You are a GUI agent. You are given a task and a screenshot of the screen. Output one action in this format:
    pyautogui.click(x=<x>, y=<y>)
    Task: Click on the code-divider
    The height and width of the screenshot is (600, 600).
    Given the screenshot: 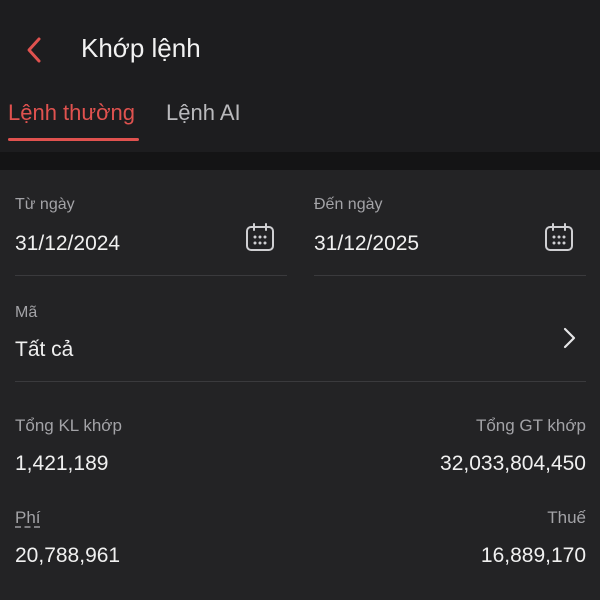 What is the action you would take?
    pyautogui.click(x=300, y=381)
    